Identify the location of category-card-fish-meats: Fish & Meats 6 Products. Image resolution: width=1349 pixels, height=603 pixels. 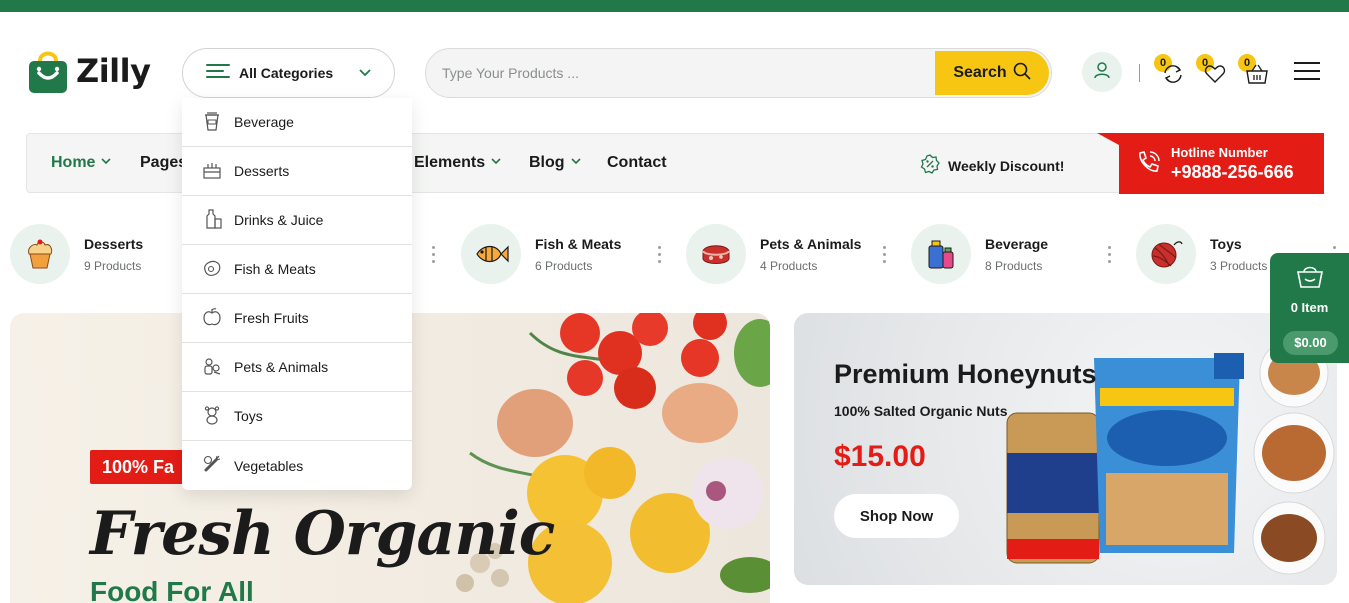
(561, 254).